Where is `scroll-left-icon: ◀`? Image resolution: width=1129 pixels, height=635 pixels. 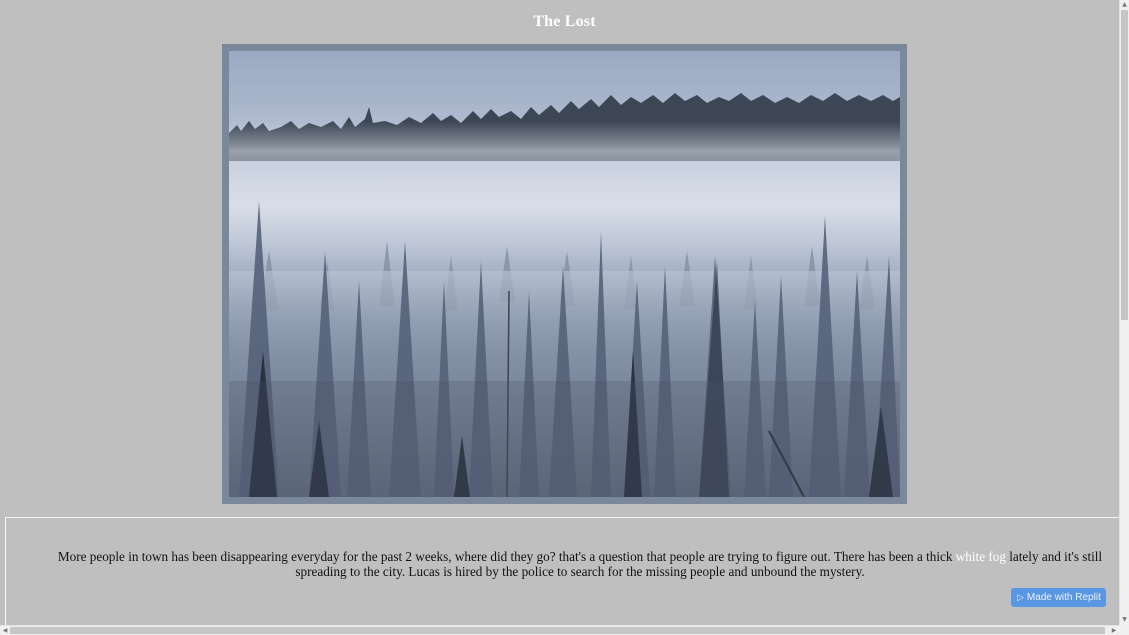
scroll-left-icon: ◀ is located at coordinates (5, 630).